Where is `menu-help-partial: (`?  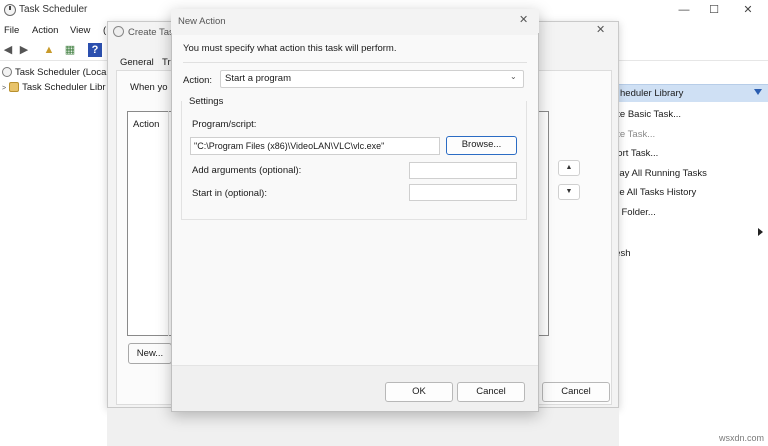 menu-help-partial: ( is located at coordinates (104, 30).